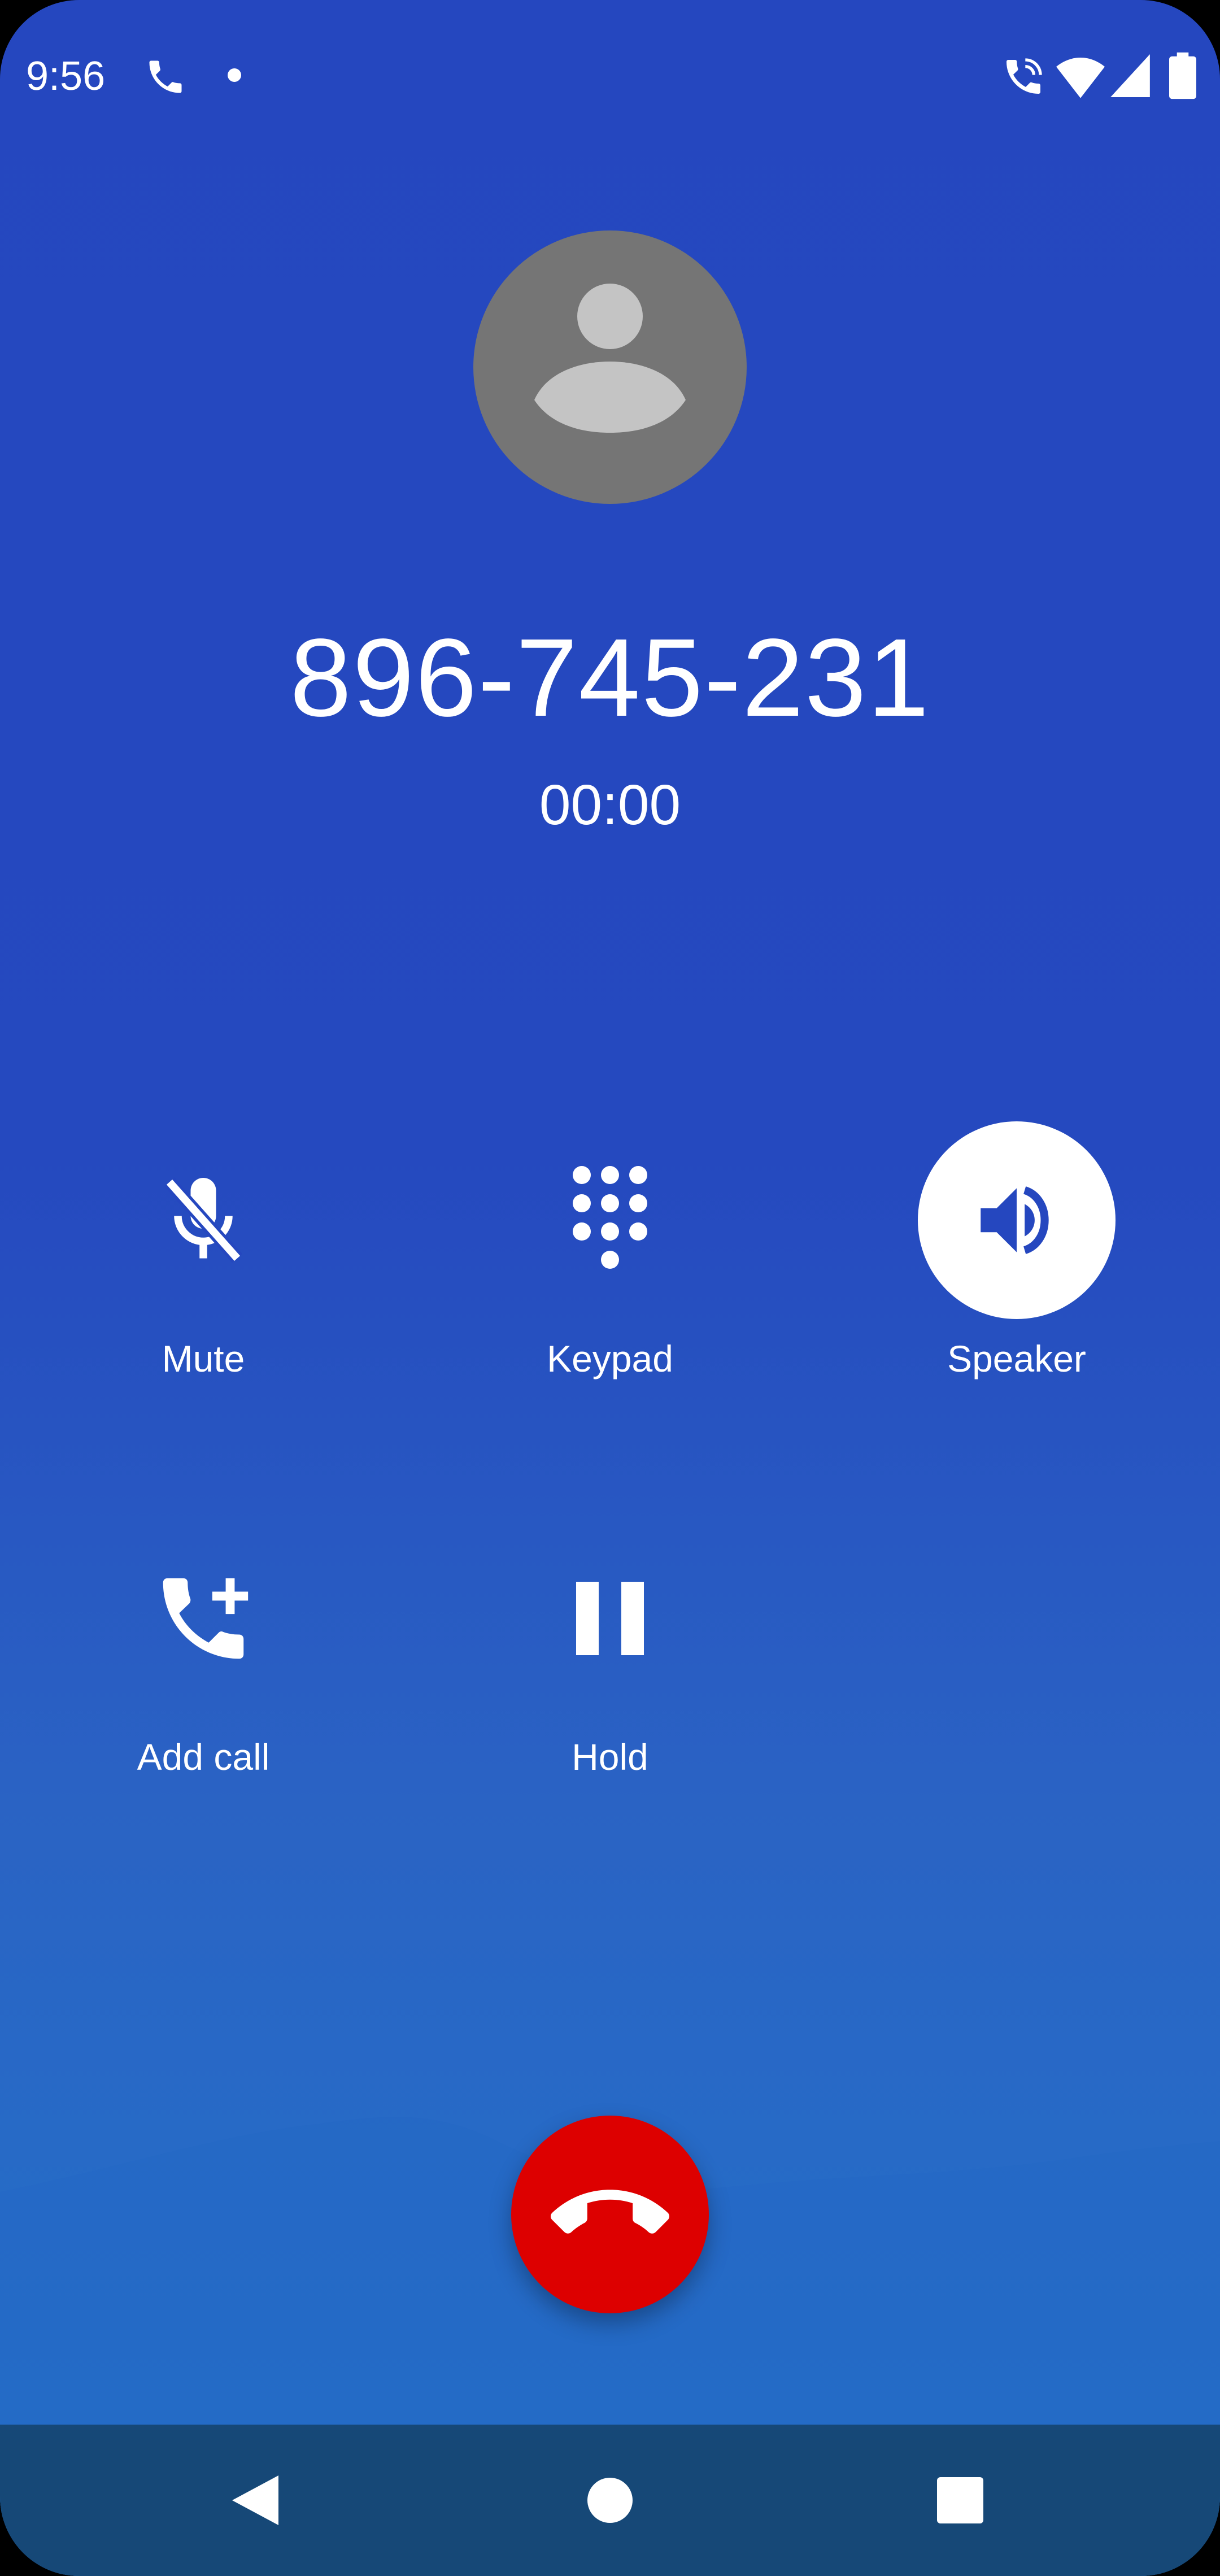 The height and width of the screenshot is (2576, 1220). I want to click on back-button, so click(254, 2500).